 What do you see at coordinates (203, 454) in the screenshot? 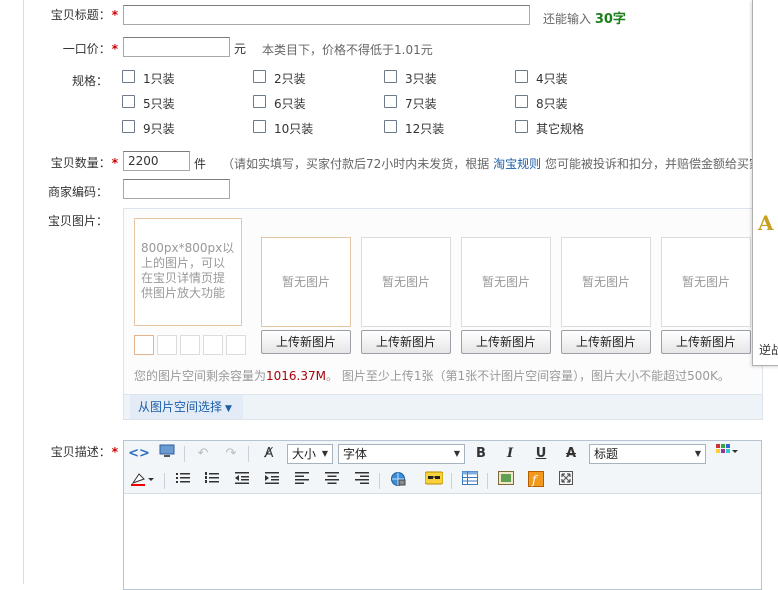
I see `undo-icon: ↶` at bounding box center [203, 454].